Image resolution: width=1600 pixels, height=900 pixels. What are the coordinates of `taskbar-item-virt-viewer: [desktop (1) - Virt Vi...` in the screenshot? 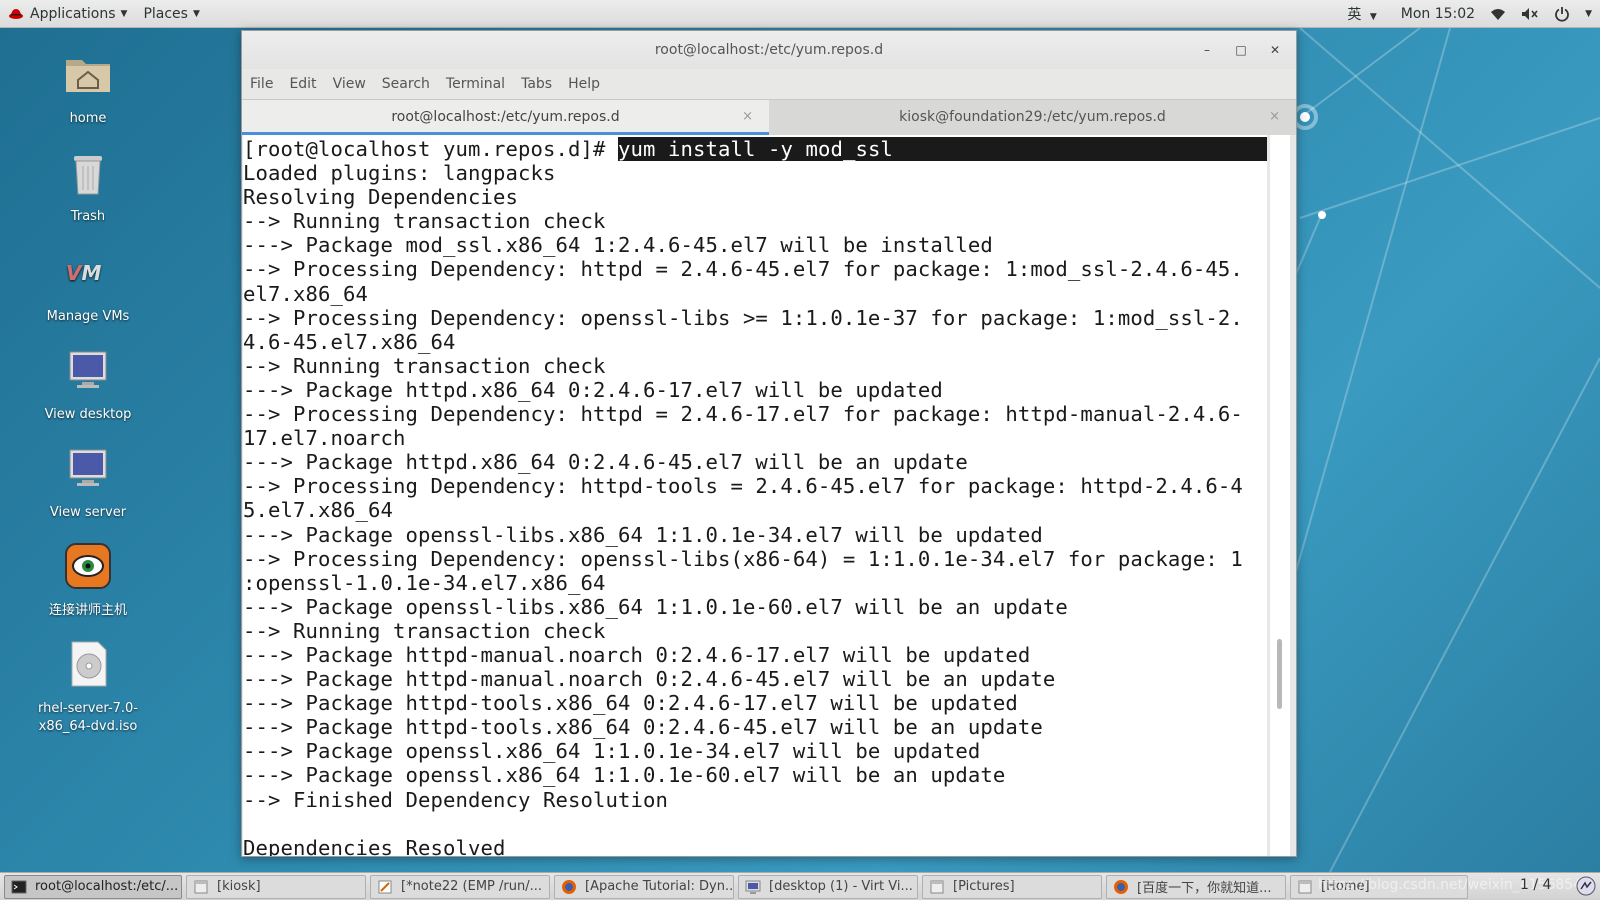 It's located at (828, 886).